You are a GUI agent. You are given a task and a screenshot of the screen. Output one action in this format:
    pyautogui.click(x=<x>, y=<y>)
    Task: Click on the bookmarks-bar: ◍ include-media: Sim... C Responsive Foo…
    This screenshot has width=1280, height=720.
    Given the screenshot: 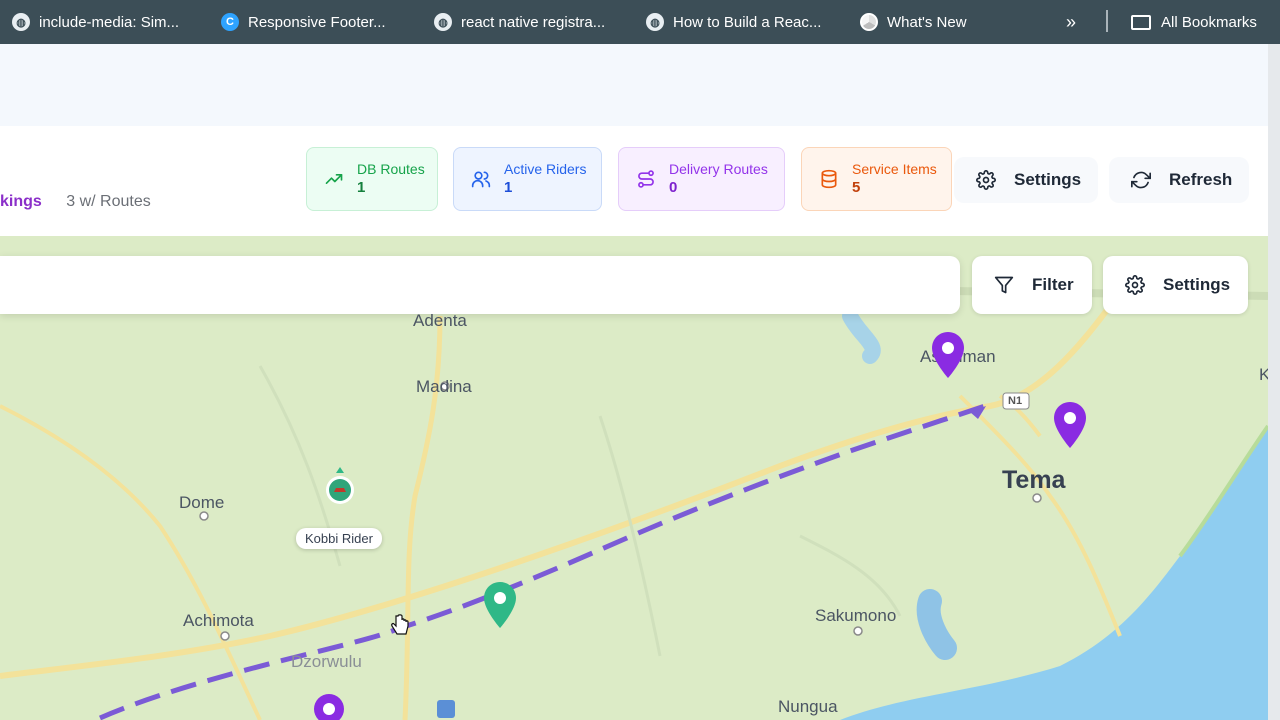 What is the action you would take?
    pyautogui.click(x=640, y=22)
    